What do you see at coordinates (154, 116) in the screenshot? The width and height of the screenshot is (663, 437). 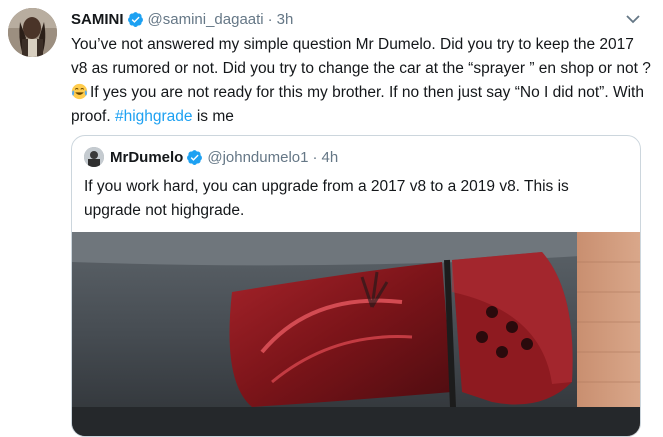 I see `hashtag-link: #highgrade` at bounding box center [154, 116].